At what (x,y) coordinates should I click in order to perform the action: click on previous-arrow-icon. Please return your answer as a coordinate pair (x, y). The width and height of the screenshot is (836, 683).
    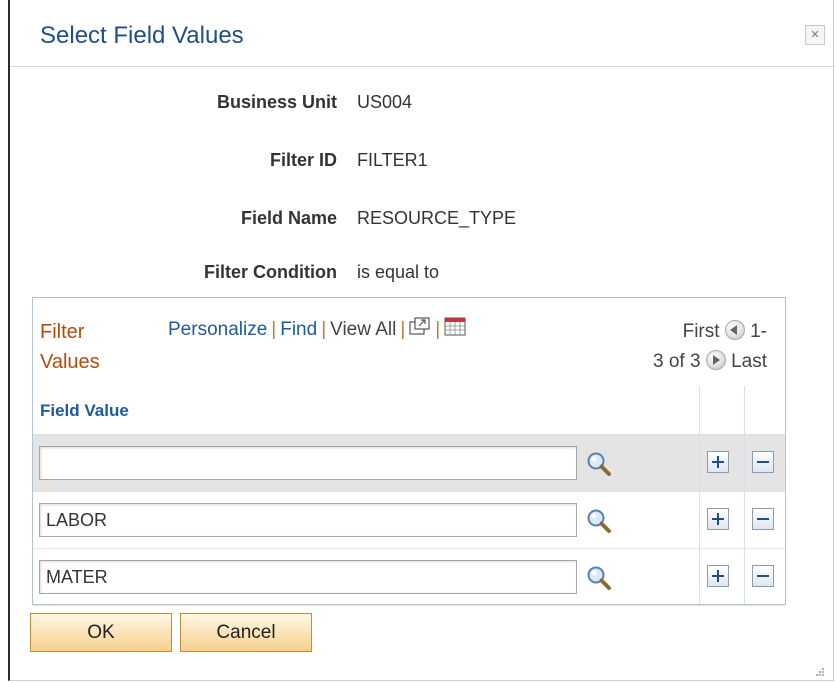
    Looking at the image, I should click on (734, 330).